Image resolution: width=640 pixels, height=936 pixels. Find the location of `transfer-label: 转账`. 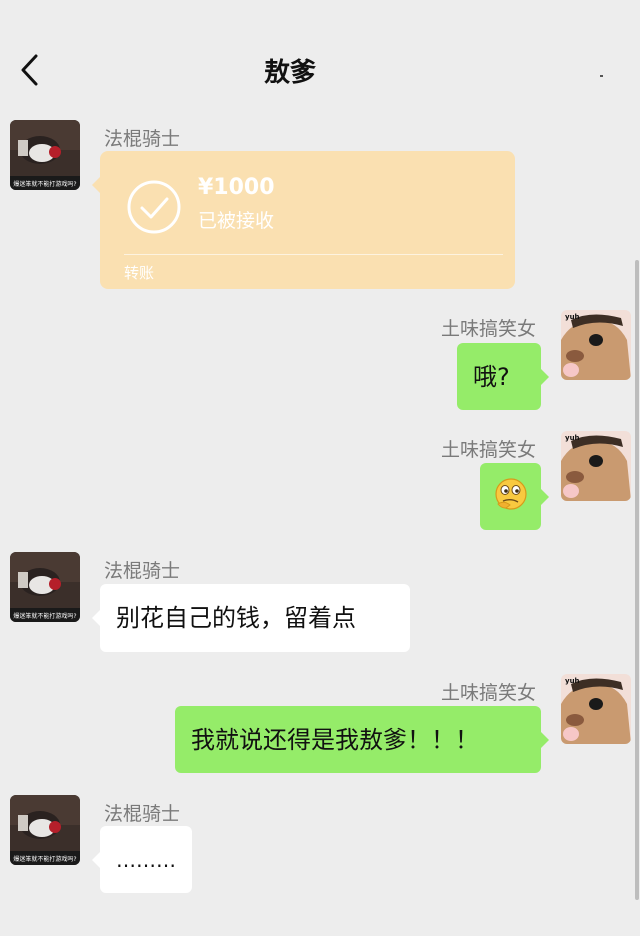

transfer-label: 转账 is located at coordinates (139, 273).